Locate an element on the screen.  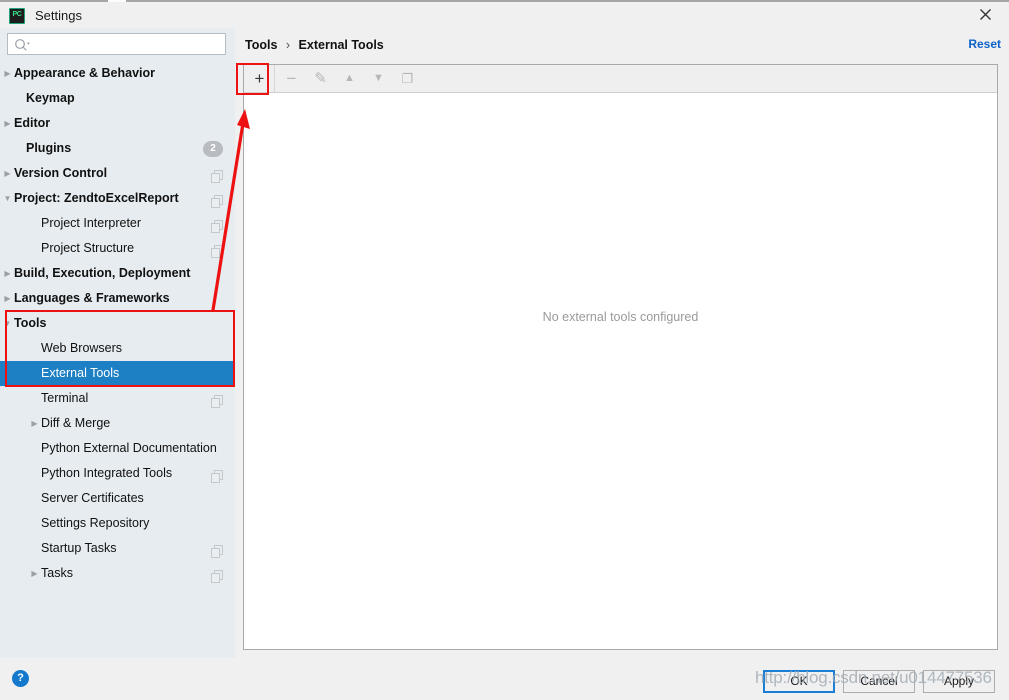
sidebar-item-label: Keymap is located at coordinates (50, 98).